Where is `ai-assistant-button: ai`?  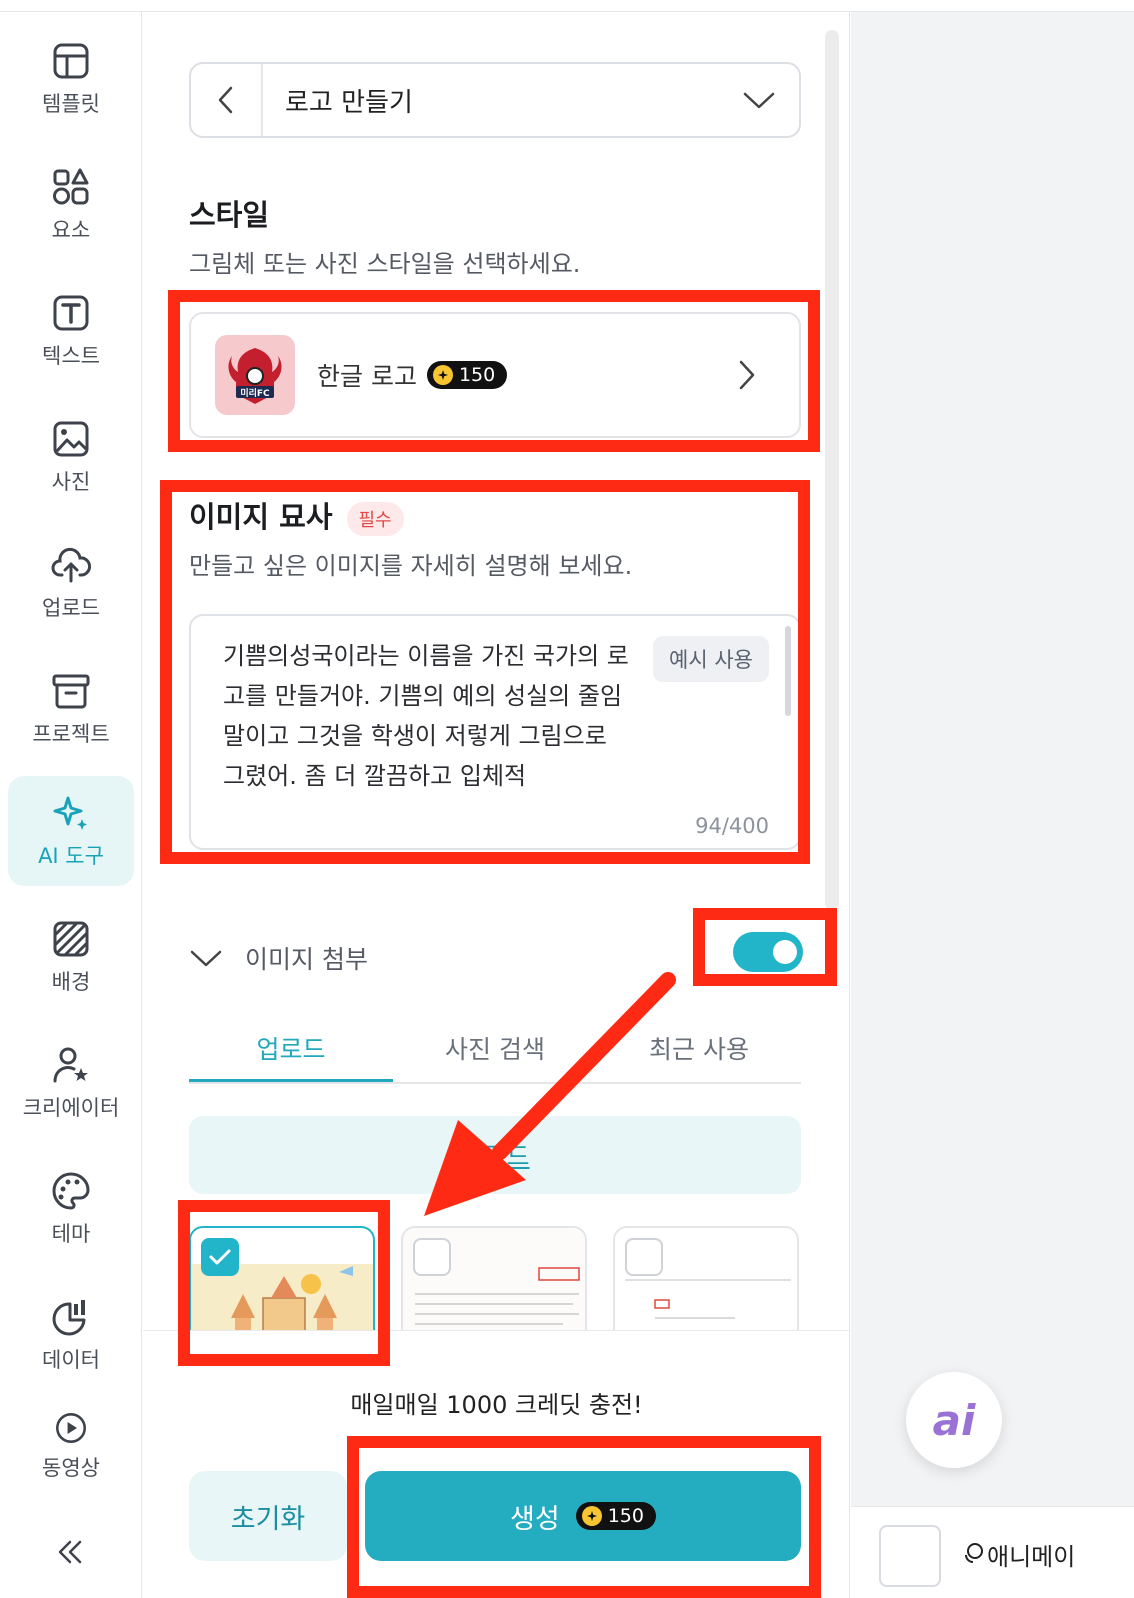 ai-assistant-button: ai is located at coordinates (954, 1420).